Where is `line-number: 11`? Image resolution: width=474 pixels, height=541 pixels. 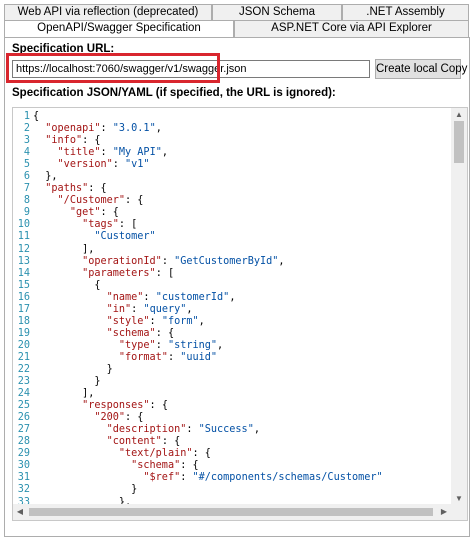 line-number: 11 is located at coordinates (23, 237).